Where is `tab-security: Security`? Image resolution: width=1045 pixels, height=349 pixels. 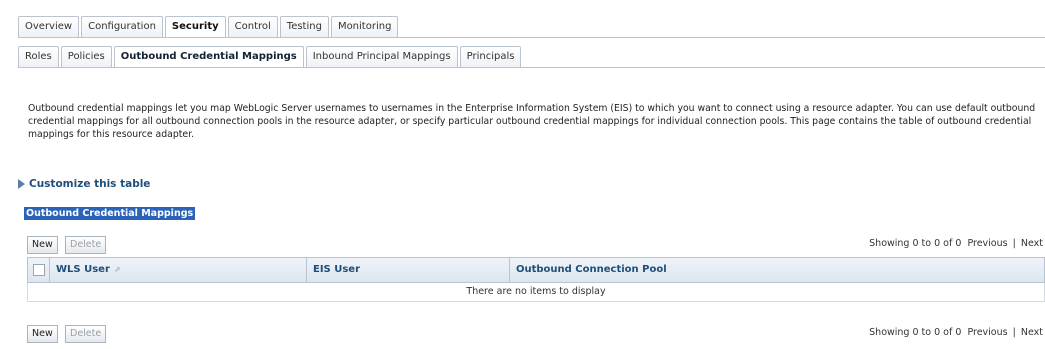 tab-security: Security is located at coordinates (195, 27).